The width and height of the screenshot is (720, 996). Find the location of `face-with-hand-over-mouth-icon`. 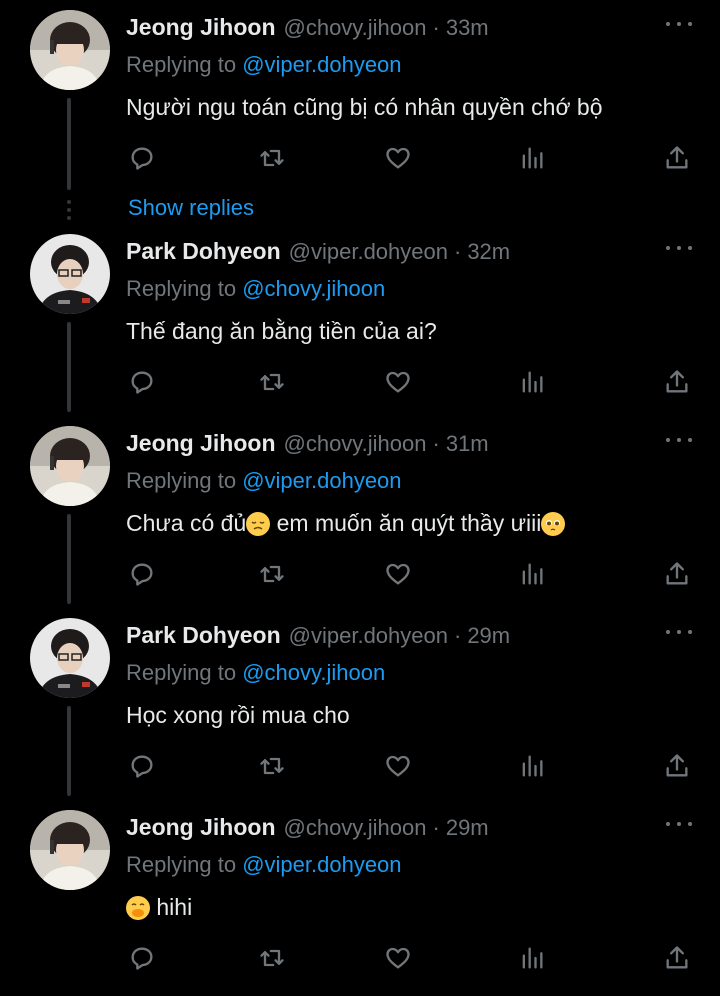

face-with-hand-over-mouth-icon is located at coordinates (138, 907).